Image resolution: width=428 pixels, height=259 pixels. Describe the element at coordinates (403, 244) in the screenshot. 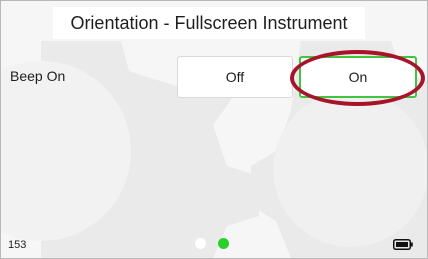

I see `battery-icon` at that location.